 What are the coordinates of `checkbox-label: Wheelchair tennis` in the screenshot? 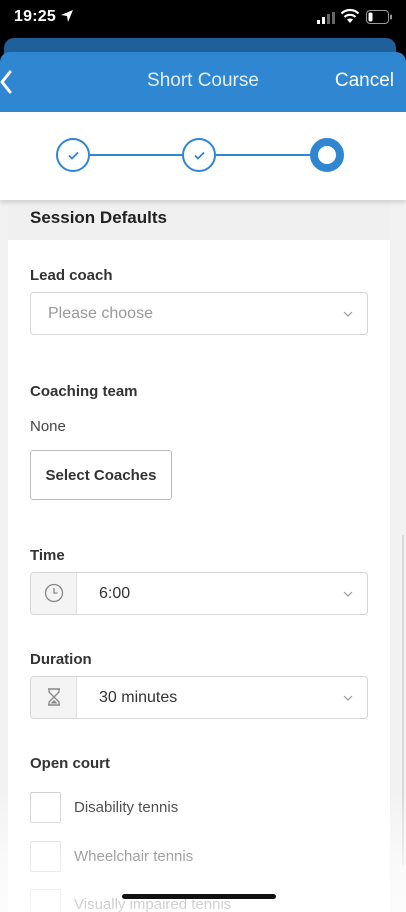 It's located at (134, 856).